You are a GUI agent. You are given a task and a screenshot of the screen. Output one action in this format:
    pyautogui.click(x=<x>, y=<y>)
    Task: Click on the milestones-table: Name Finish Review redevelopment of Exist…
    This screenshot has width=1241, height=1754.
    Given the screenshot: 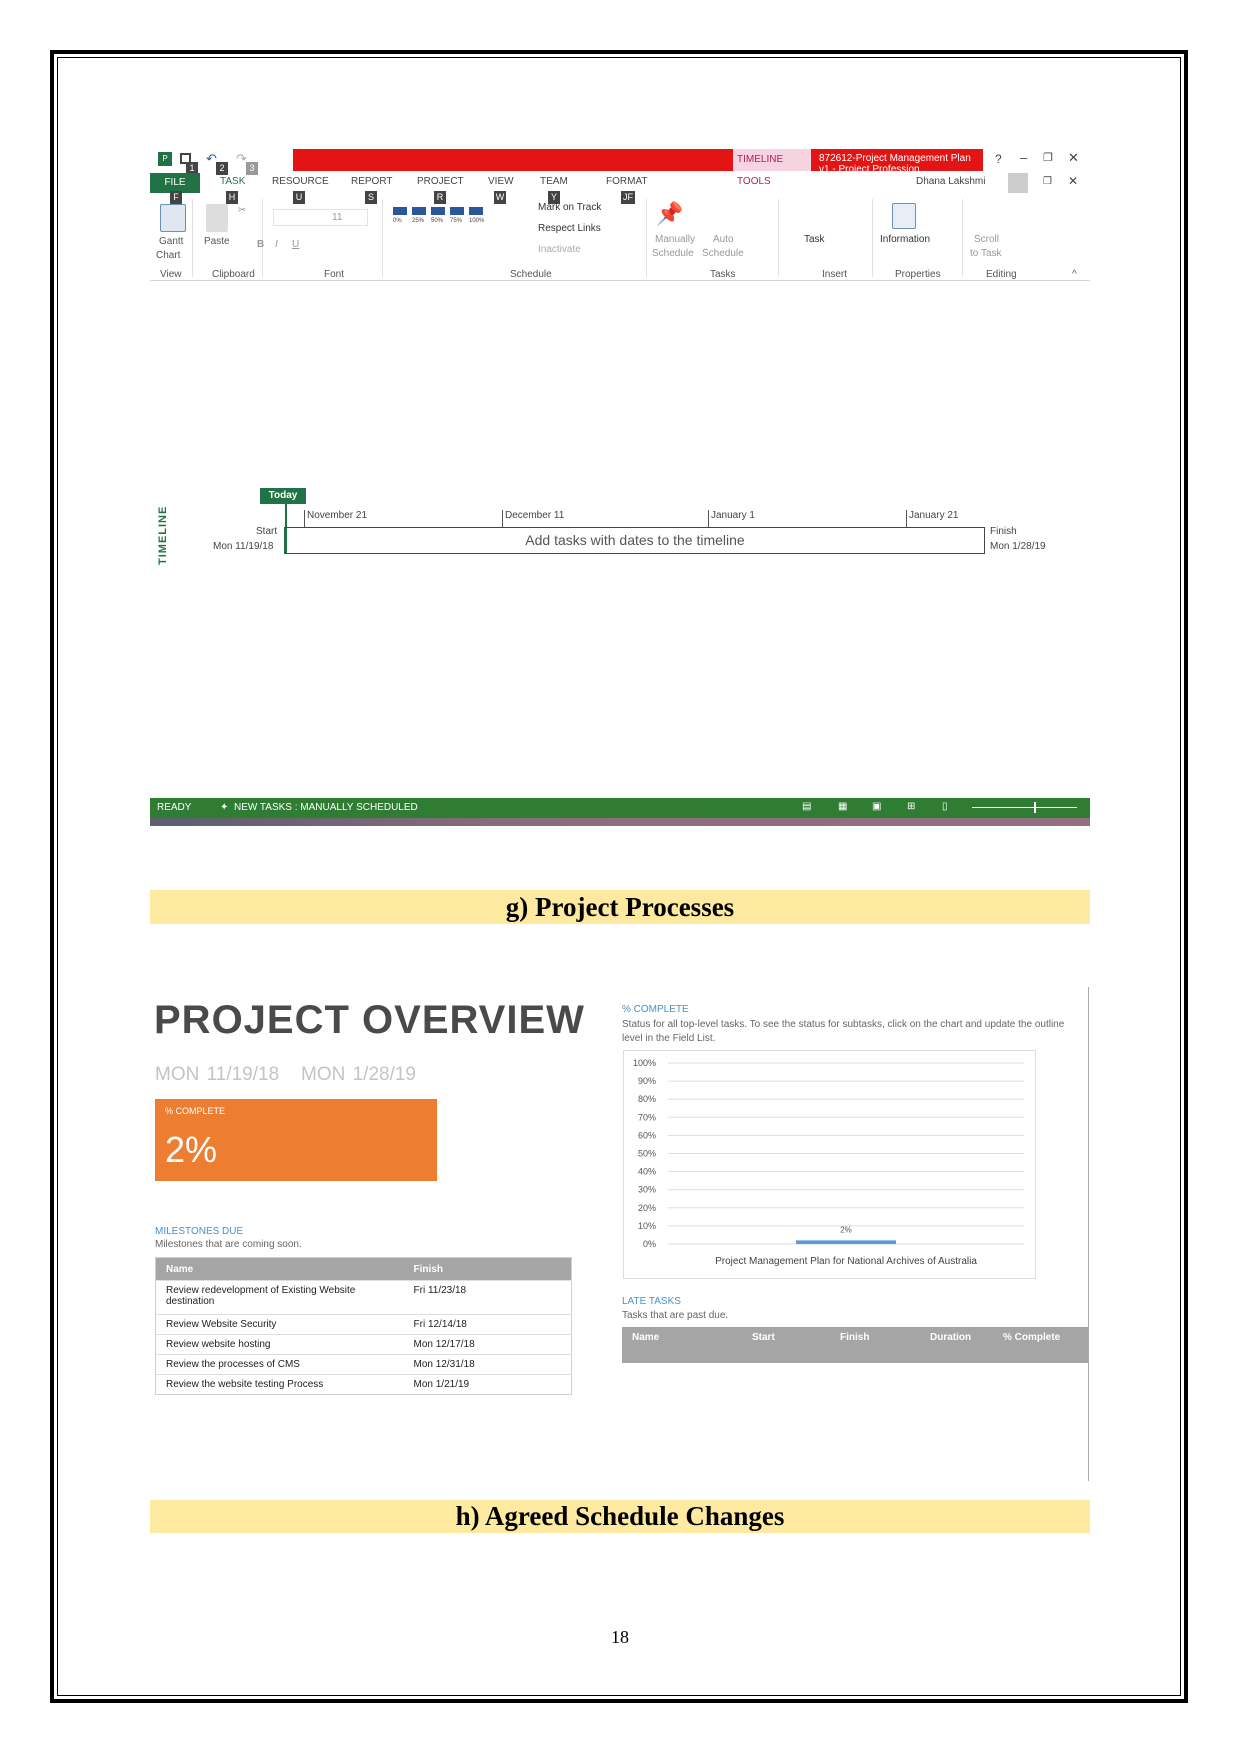 What is the action you would take?
    pyautogui.click(x=363, y=1326)
    